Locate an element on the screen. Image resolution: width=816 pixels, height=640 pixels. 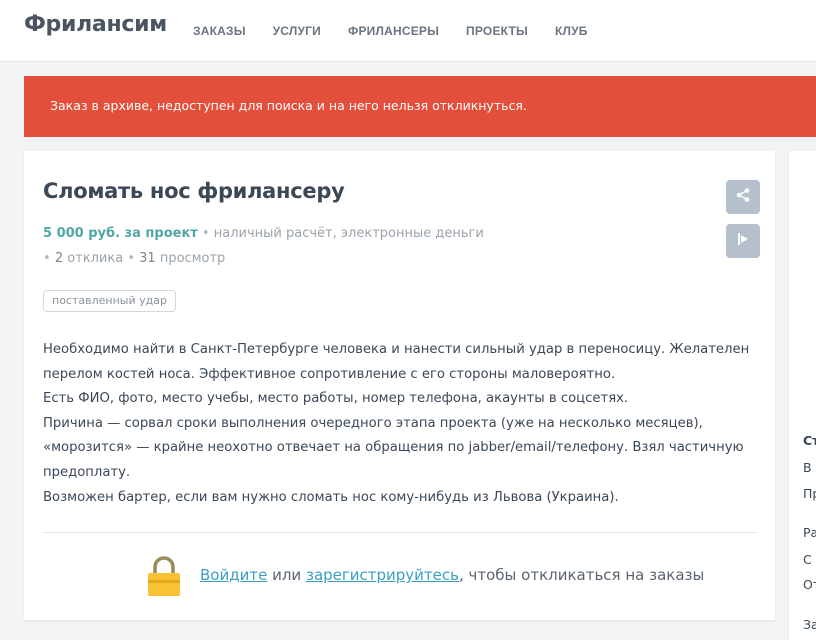
side-panel-line: От is located at coordinates (809, 584).